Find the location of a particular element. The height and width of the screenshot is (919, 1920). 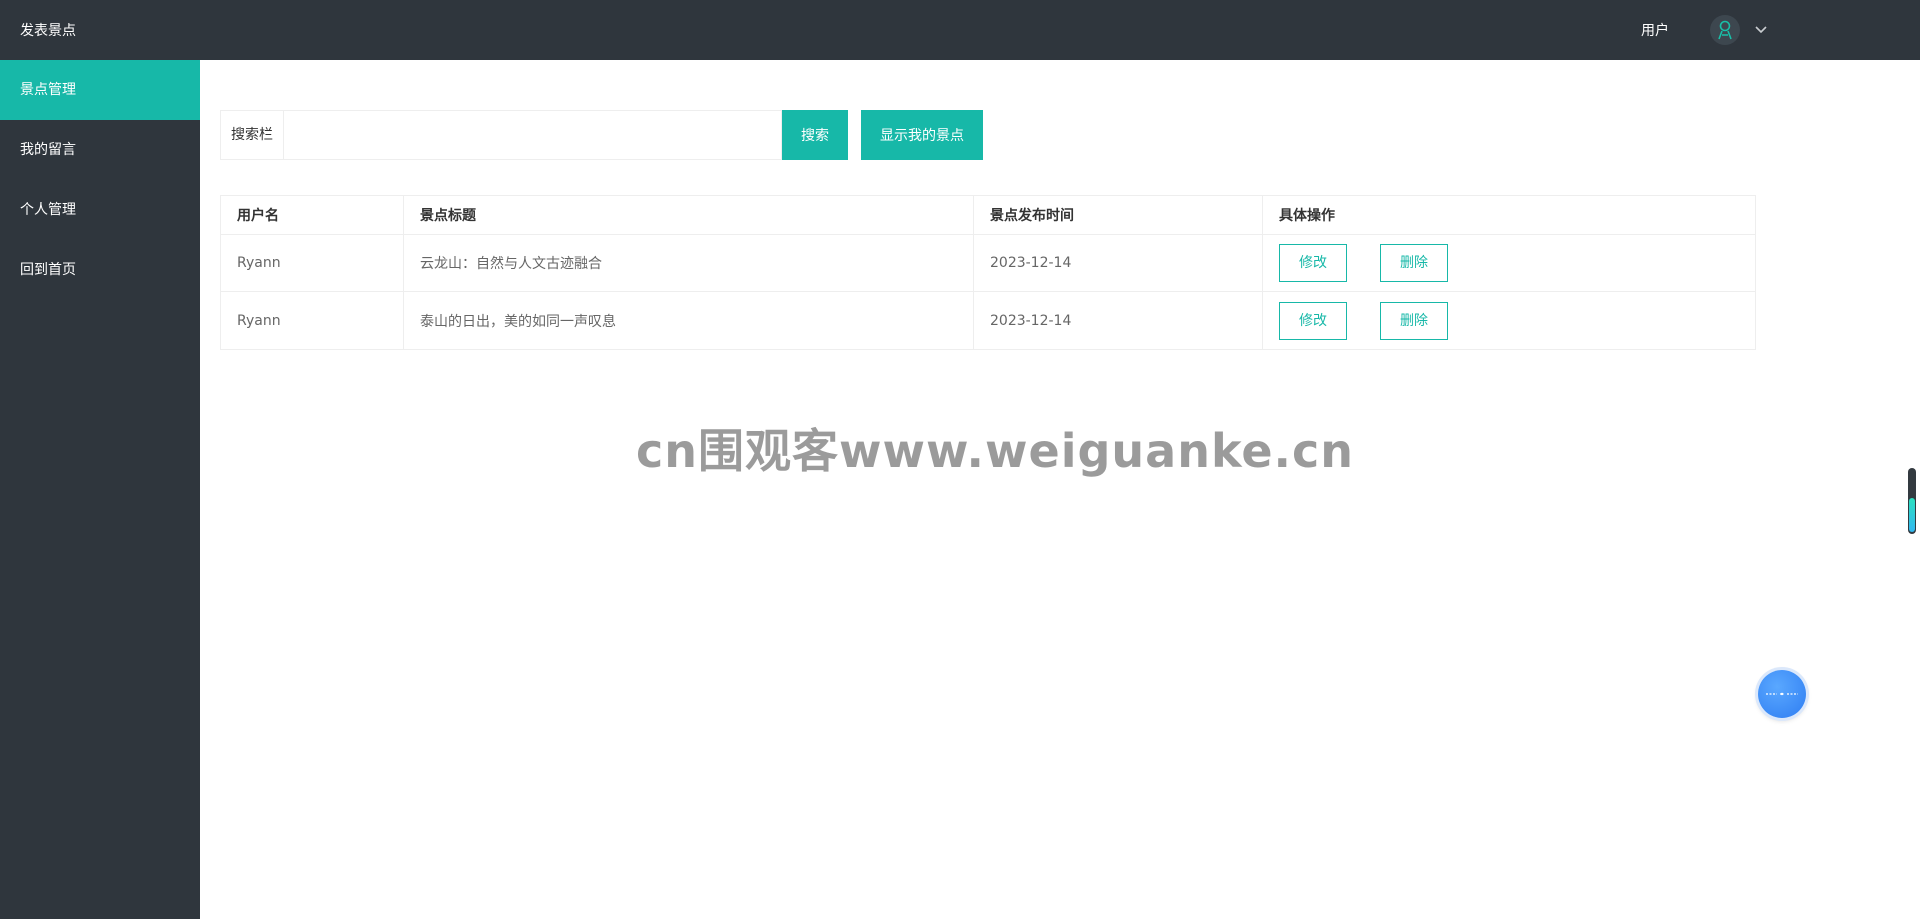

table-row: Ryann 云龙山：自然与人文古迹融合 2023-12-14 修改 删除 is located at coordinates (988, 263).